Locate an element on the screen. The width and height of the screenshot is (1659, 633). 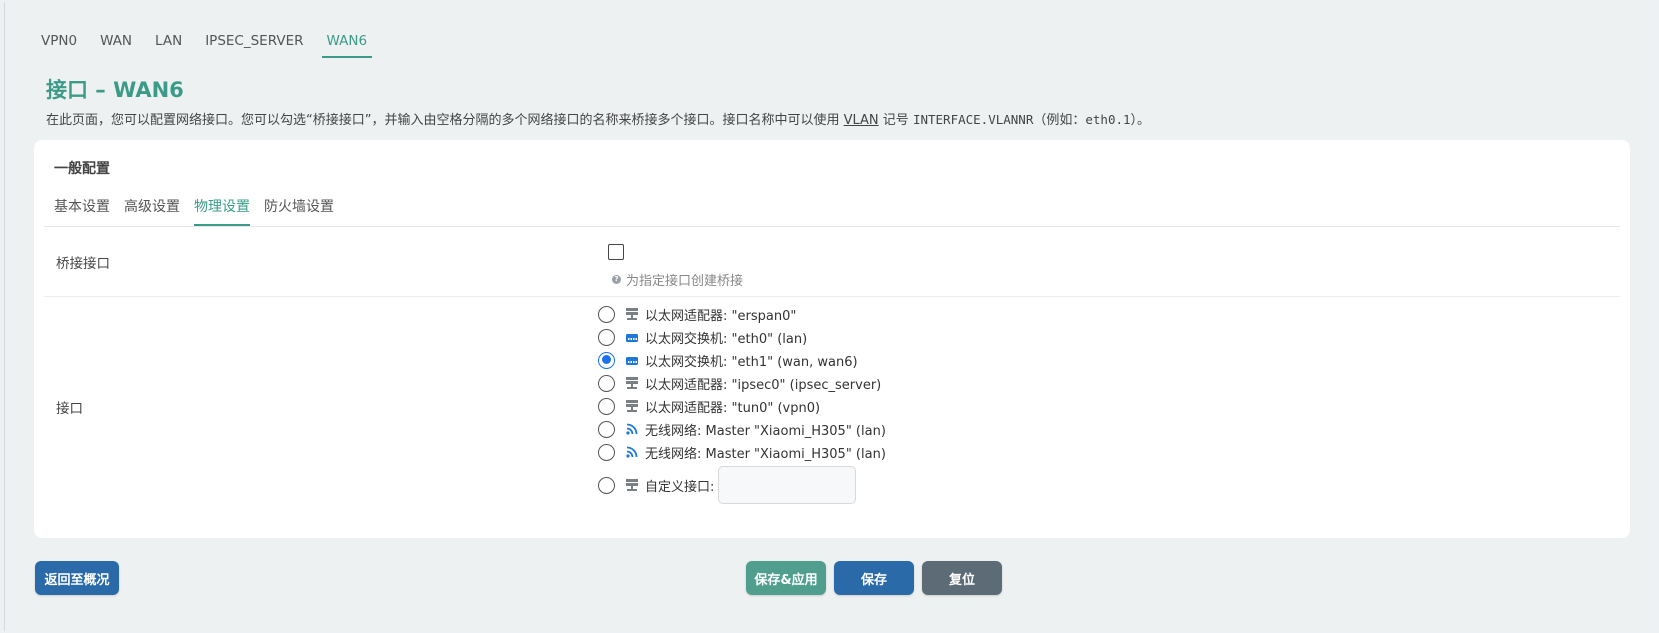
interface-tabs: VPN0 WAN LAN IPSEC_SERVER WAN6 is located at coordinates (210, 46).